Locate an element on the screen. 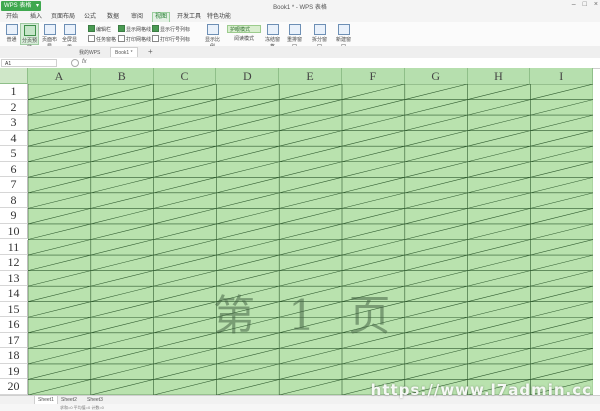 Image resolution: width=600 pixels, height=411 pixels. page-layout-button: 页面布局 is located at coordinates (49, 36).